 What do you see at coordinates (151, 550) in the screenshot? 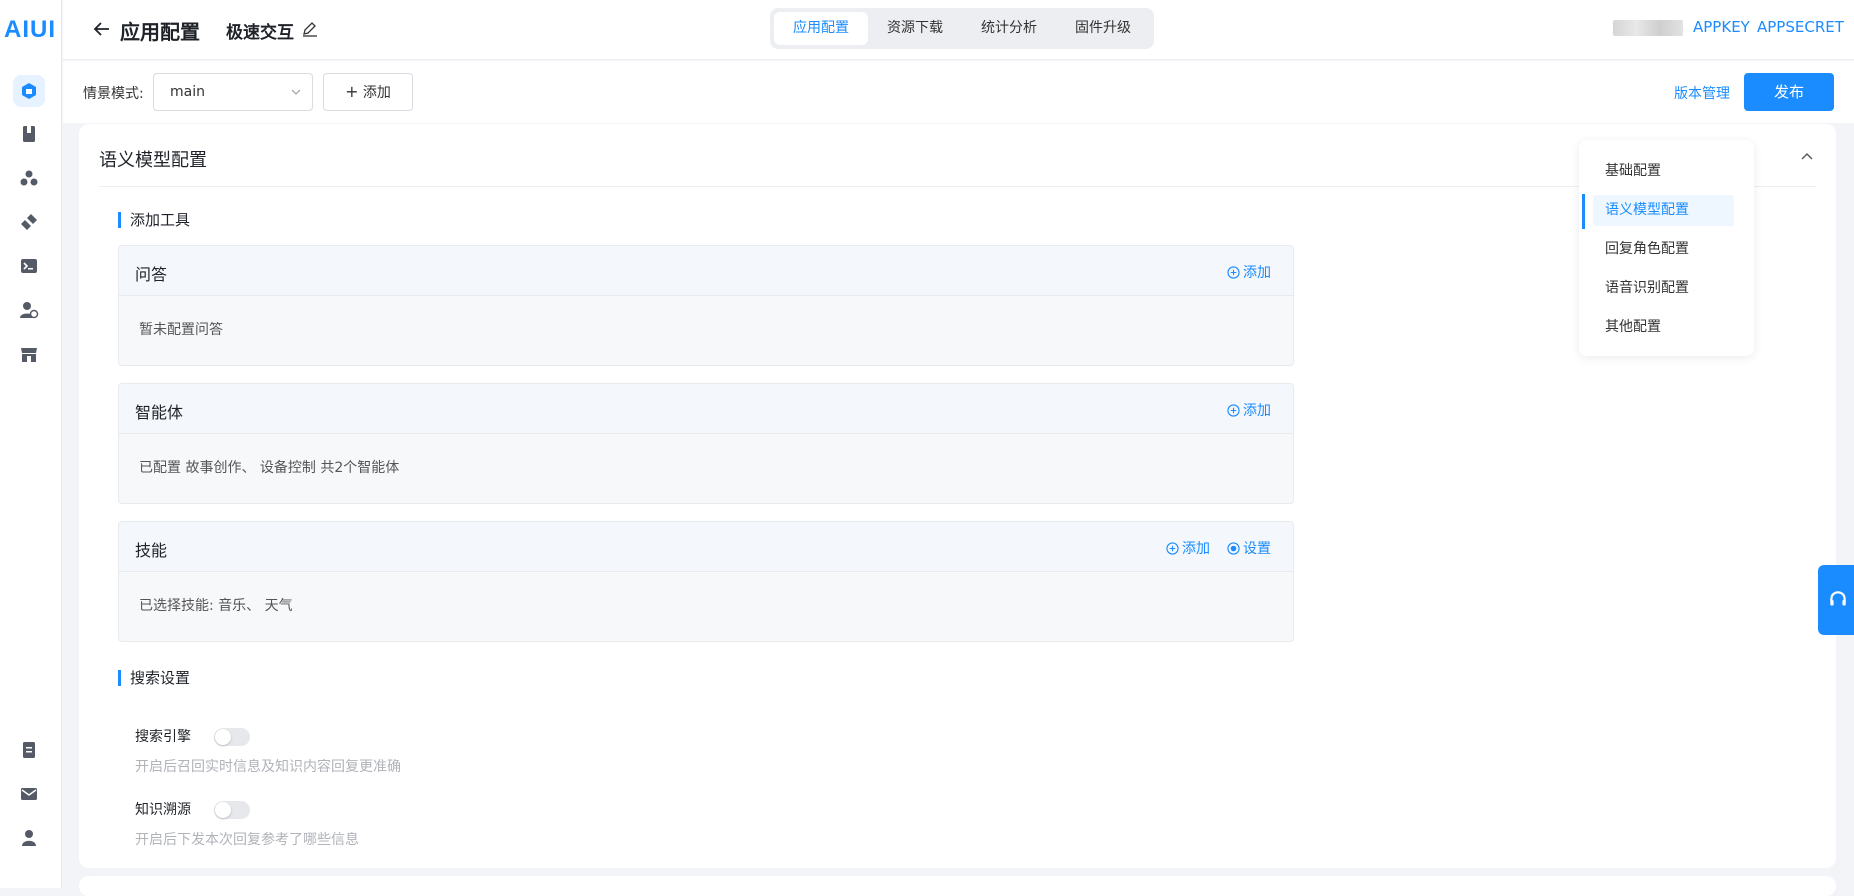
I see `tool-name: 技能` at bounding box center [151, 550].